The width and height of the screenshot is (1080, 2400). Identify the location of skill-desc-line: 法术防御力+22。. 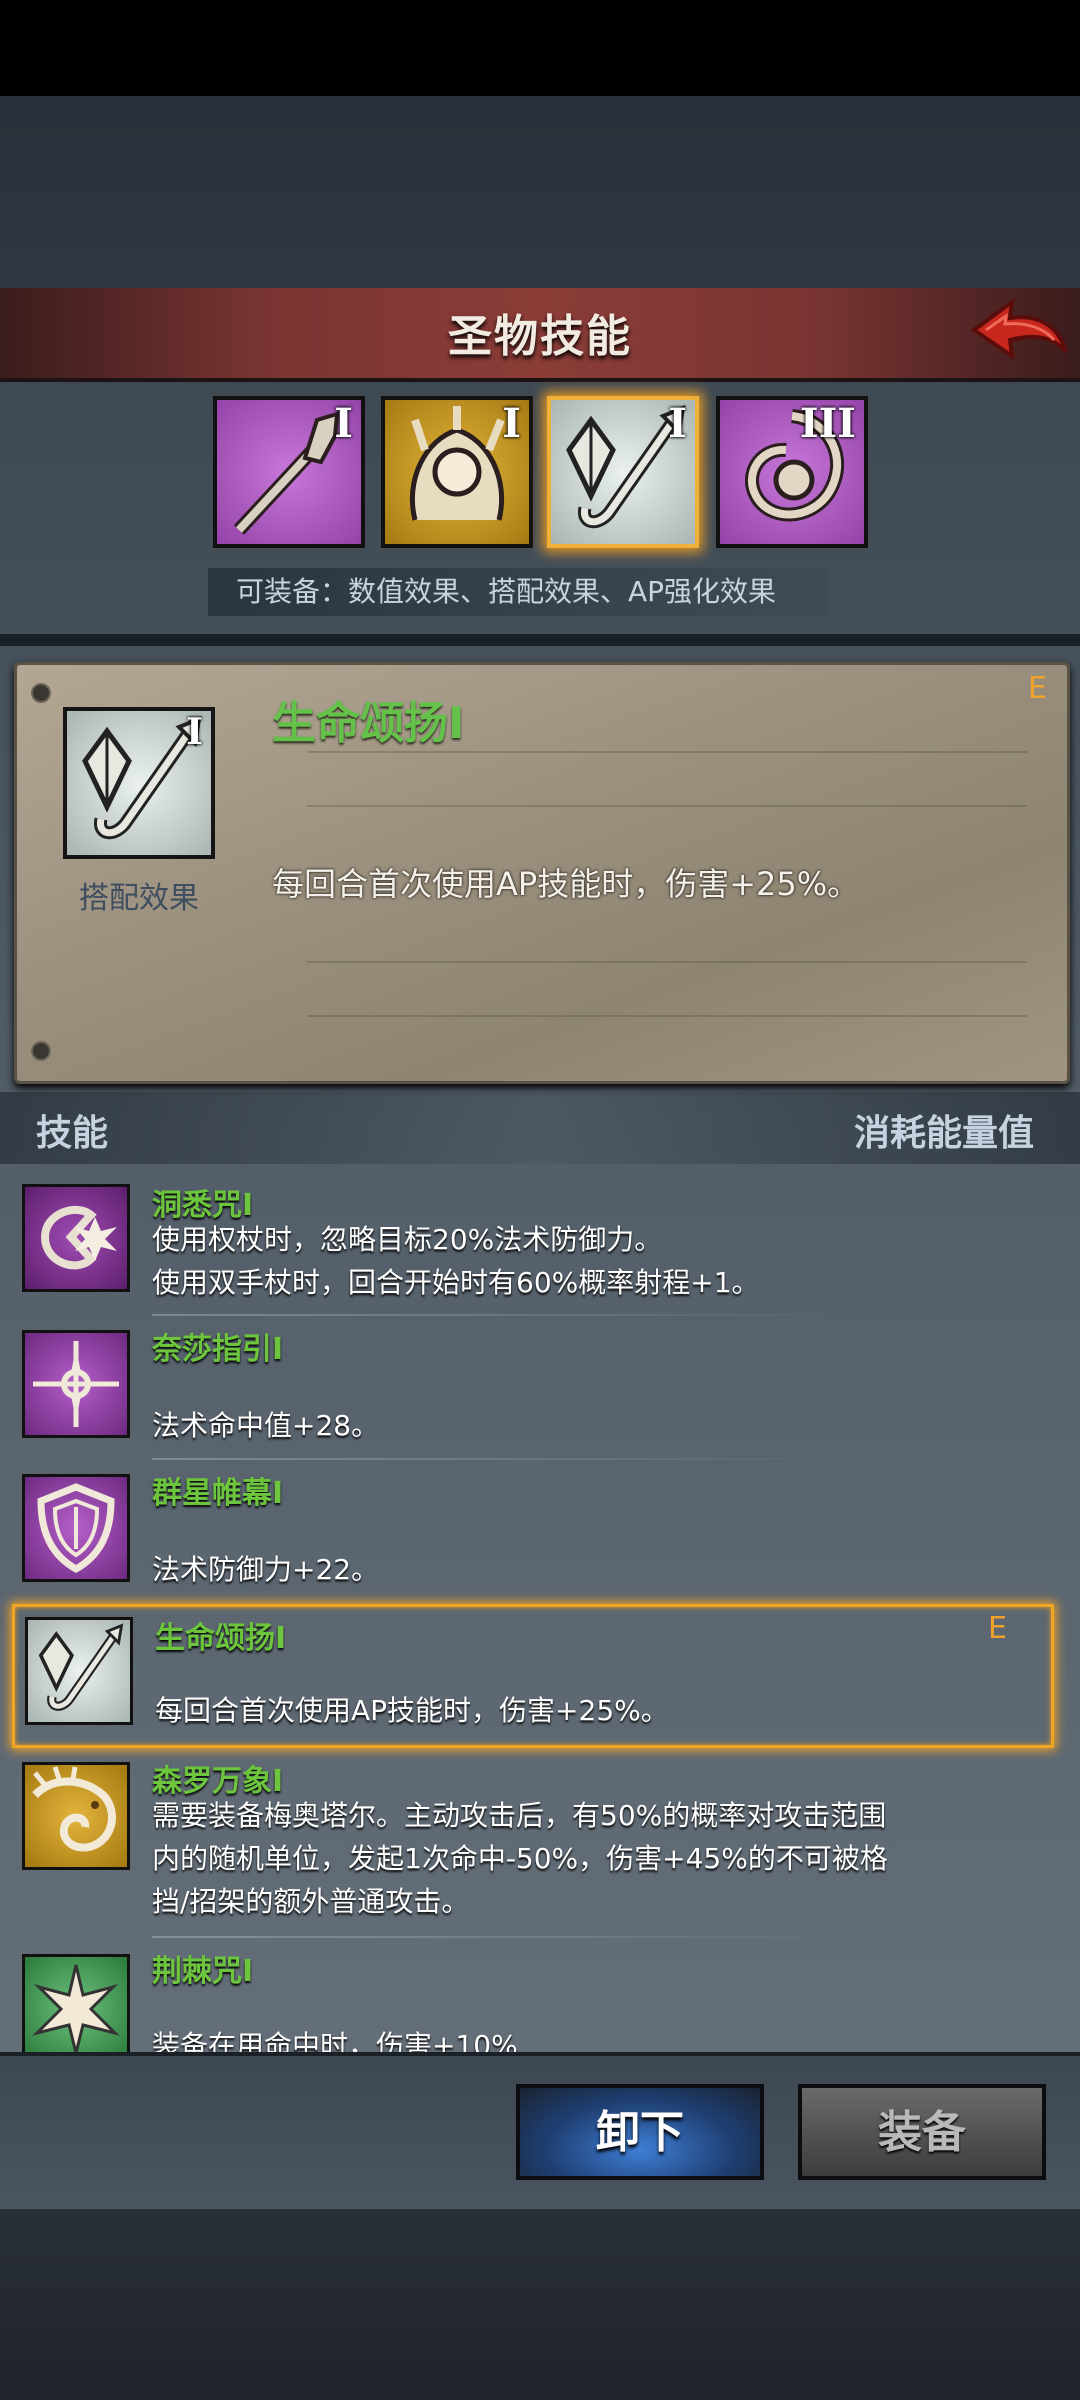
(266, 1569).